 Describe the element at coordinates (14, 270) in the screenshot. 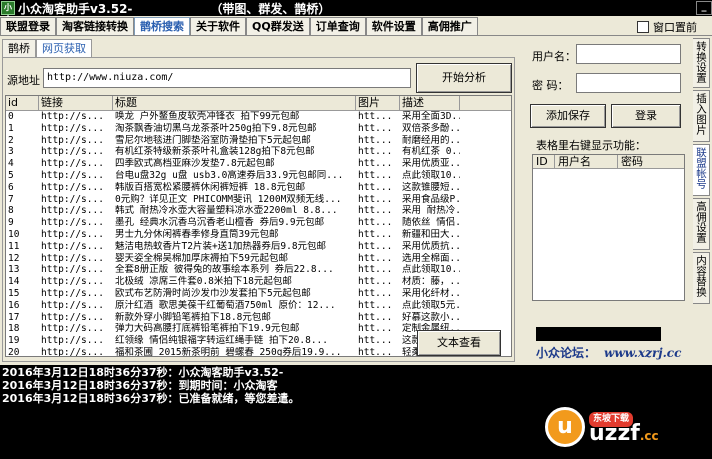

I see `row-id: 13` at that location.